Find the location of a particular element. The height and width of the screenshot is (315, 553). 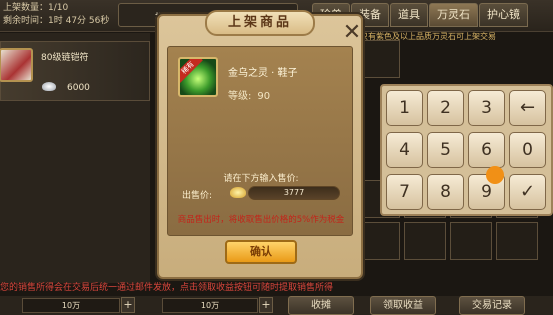

product-level: 等级: 90 is located at coordinates (249, 94).